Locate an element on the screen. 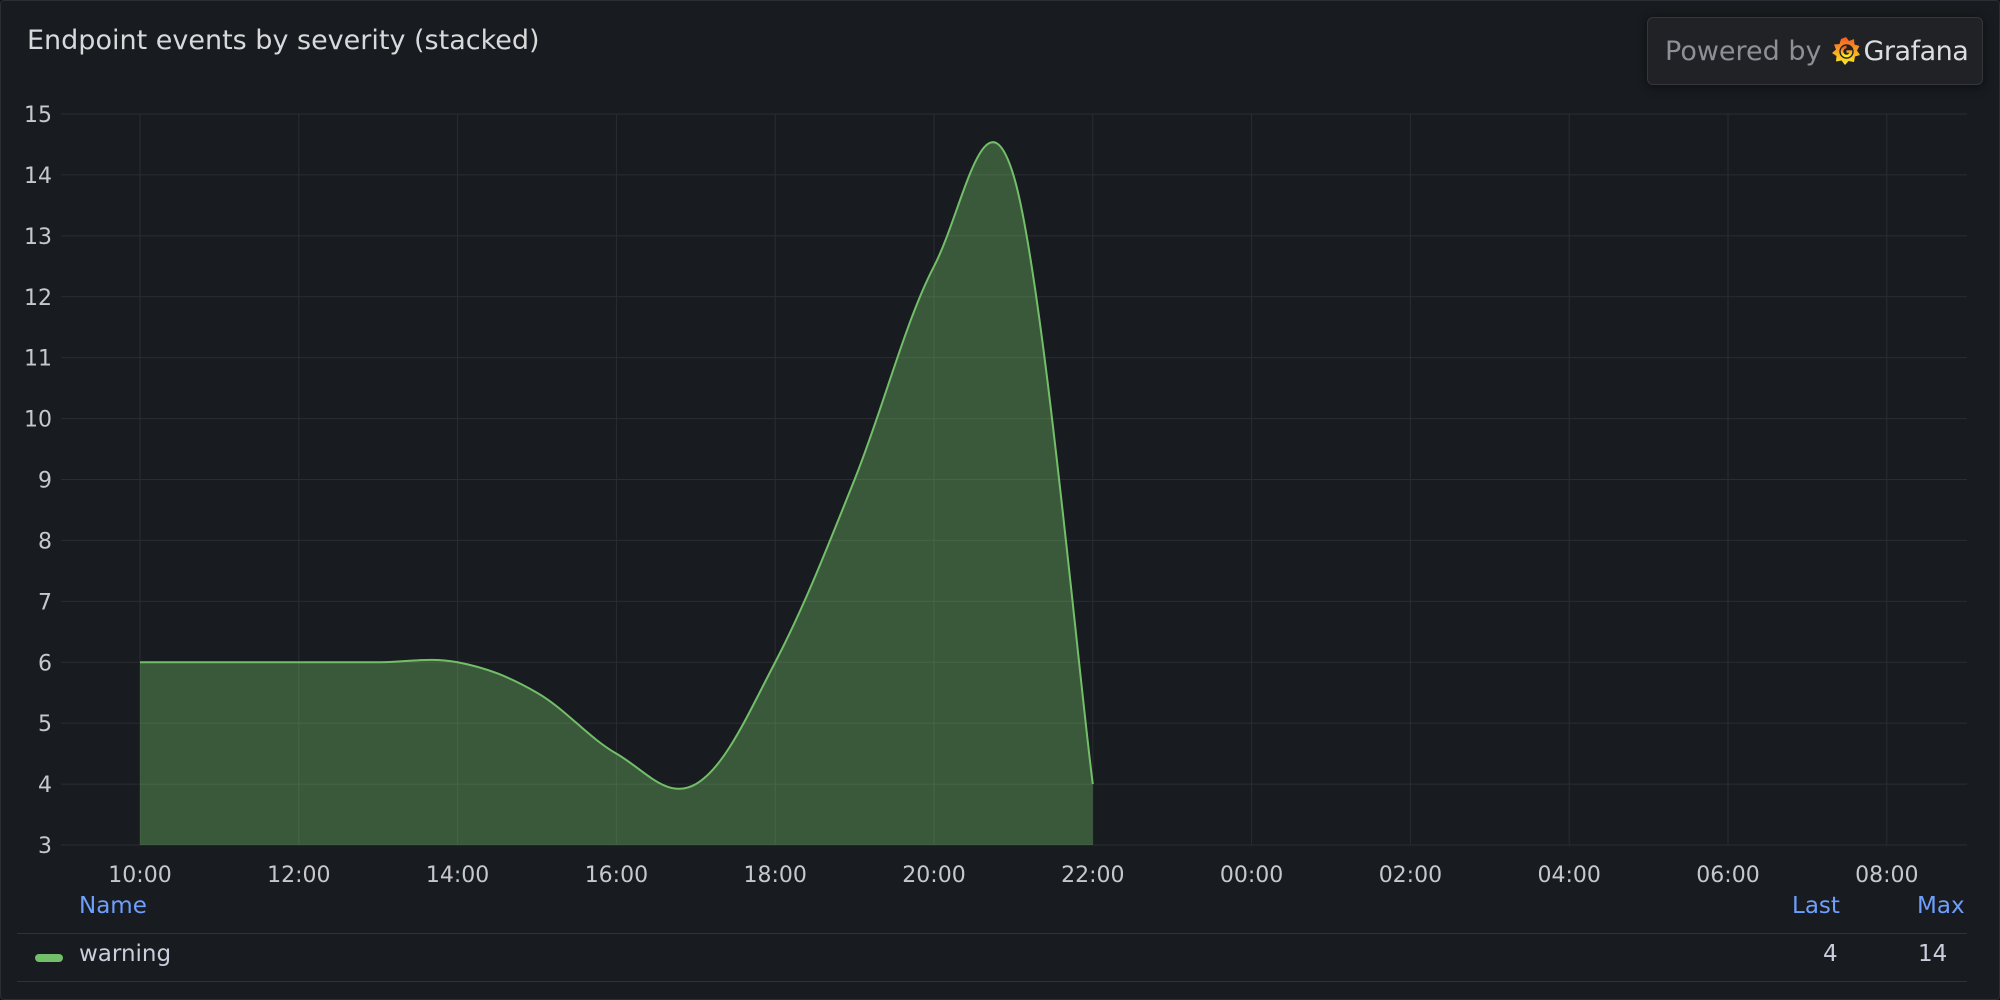 Image resolution: width=2000 pixels, height=1000 pixels. legend-header-max: Max is located at coordinates (1941, 906).